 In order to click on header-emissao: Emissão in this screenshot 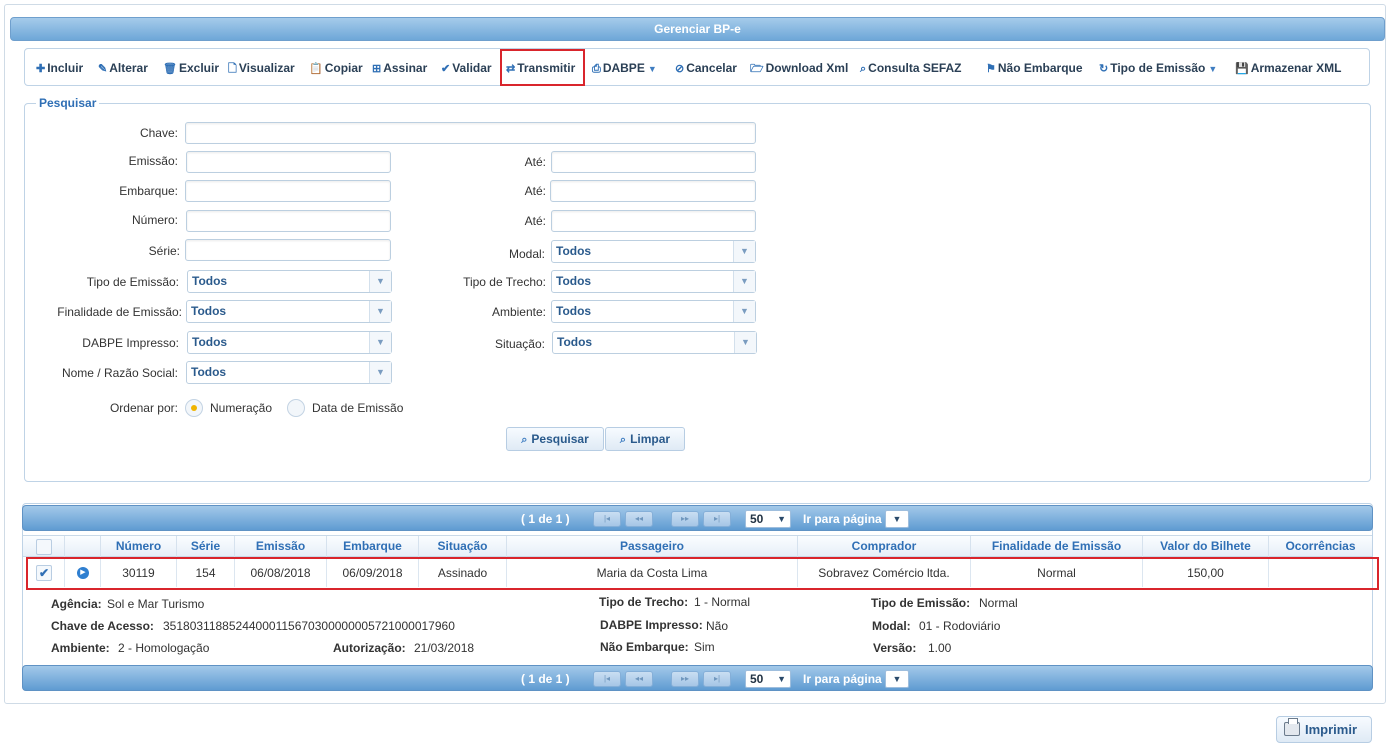, I will do `click(281, 546)`.